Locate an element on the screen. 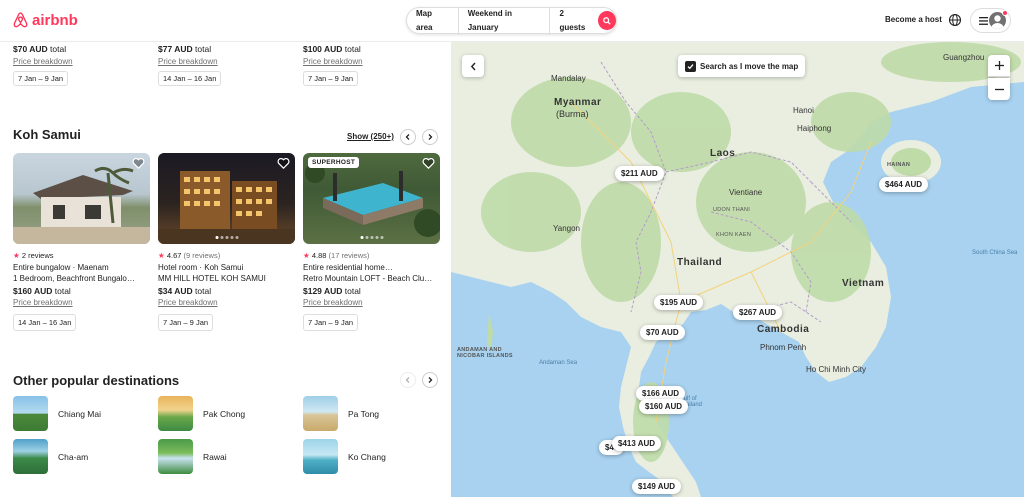 Image resolution: width=1024 pixels, height=497 pixels. check-icon is located at coordinates (690, 66).